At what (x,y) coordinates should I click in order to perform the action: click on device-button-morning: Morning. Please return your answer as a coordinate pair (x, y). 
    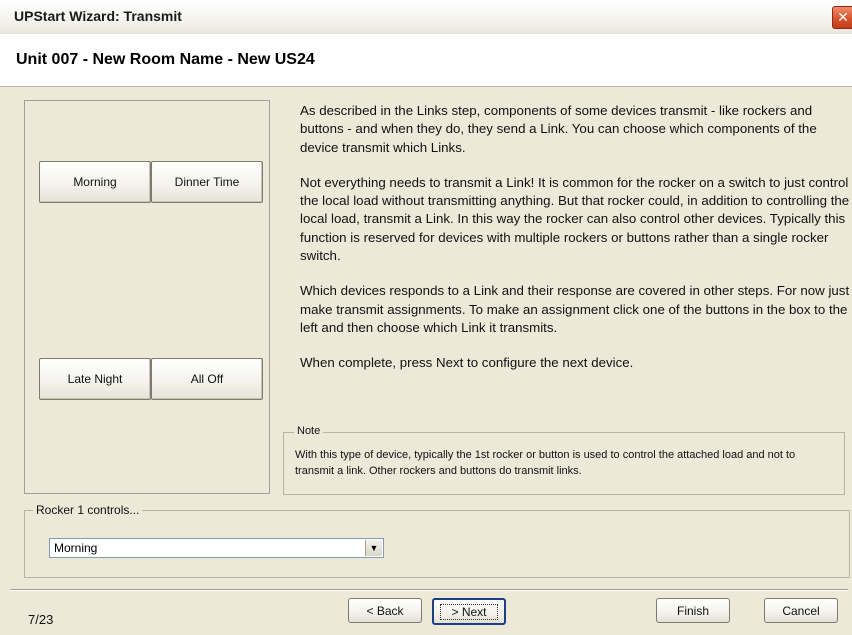
    Looking at the image, I should click on (95, 182).